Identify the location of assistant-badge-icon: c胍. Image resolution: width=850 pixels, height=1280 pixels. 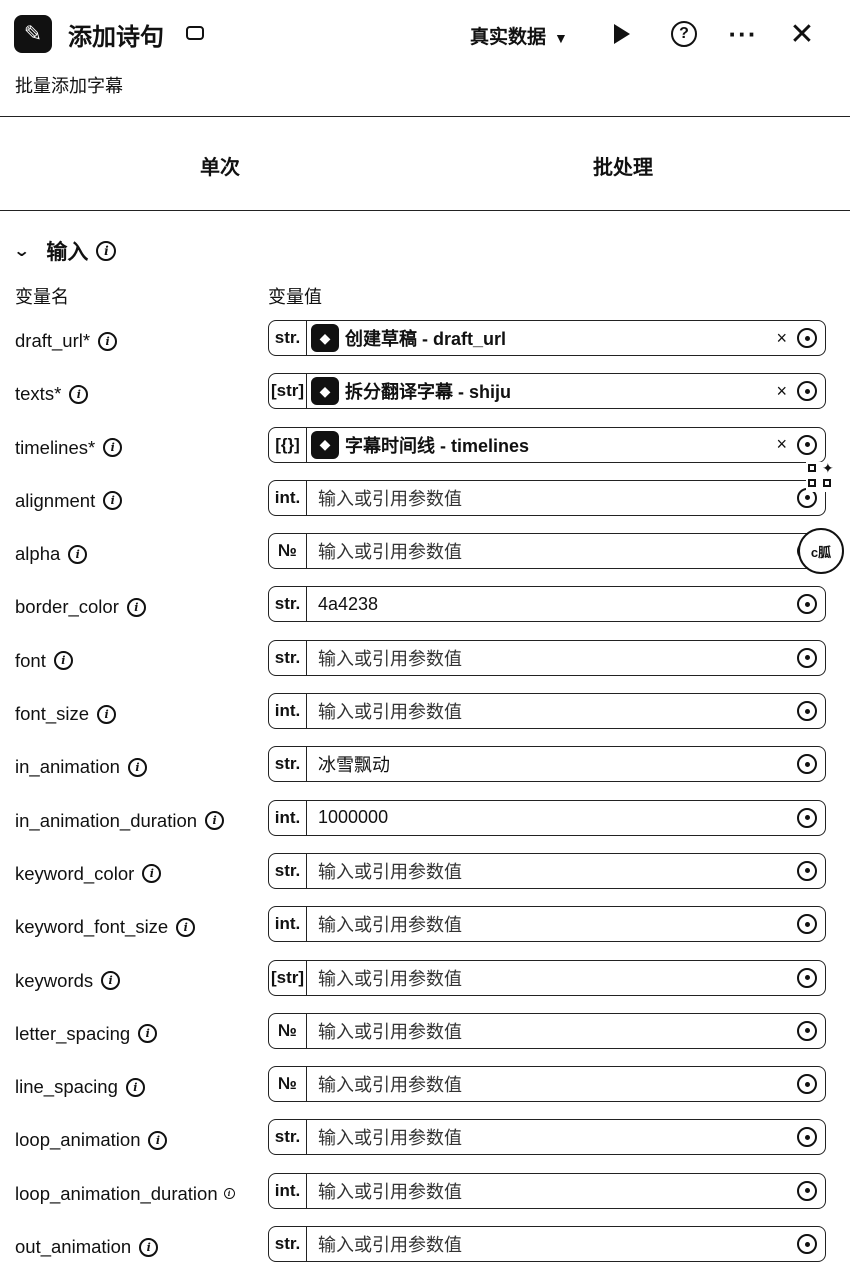
(821, 551).